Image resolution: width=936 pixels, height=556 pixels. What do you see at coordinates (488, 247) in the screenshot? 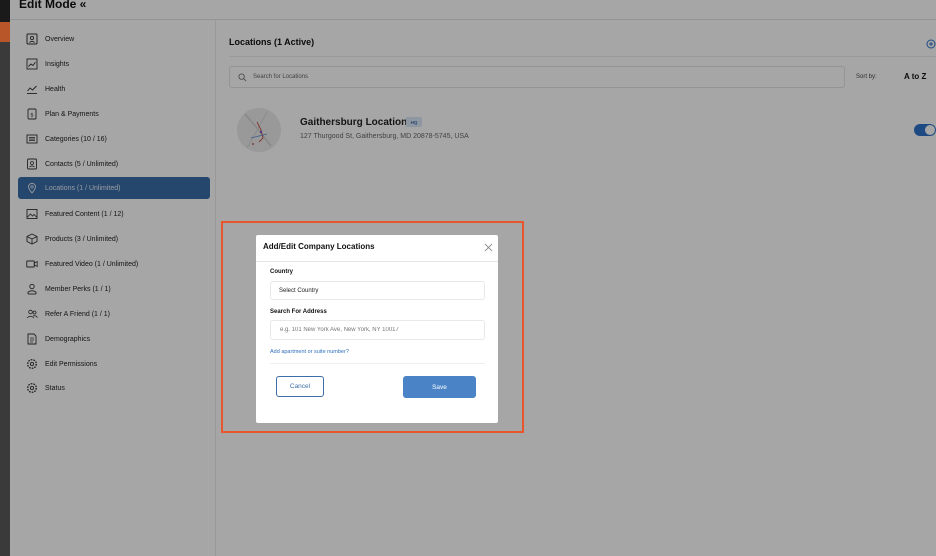
I see `close-icon` at bounding box center [488, 247].